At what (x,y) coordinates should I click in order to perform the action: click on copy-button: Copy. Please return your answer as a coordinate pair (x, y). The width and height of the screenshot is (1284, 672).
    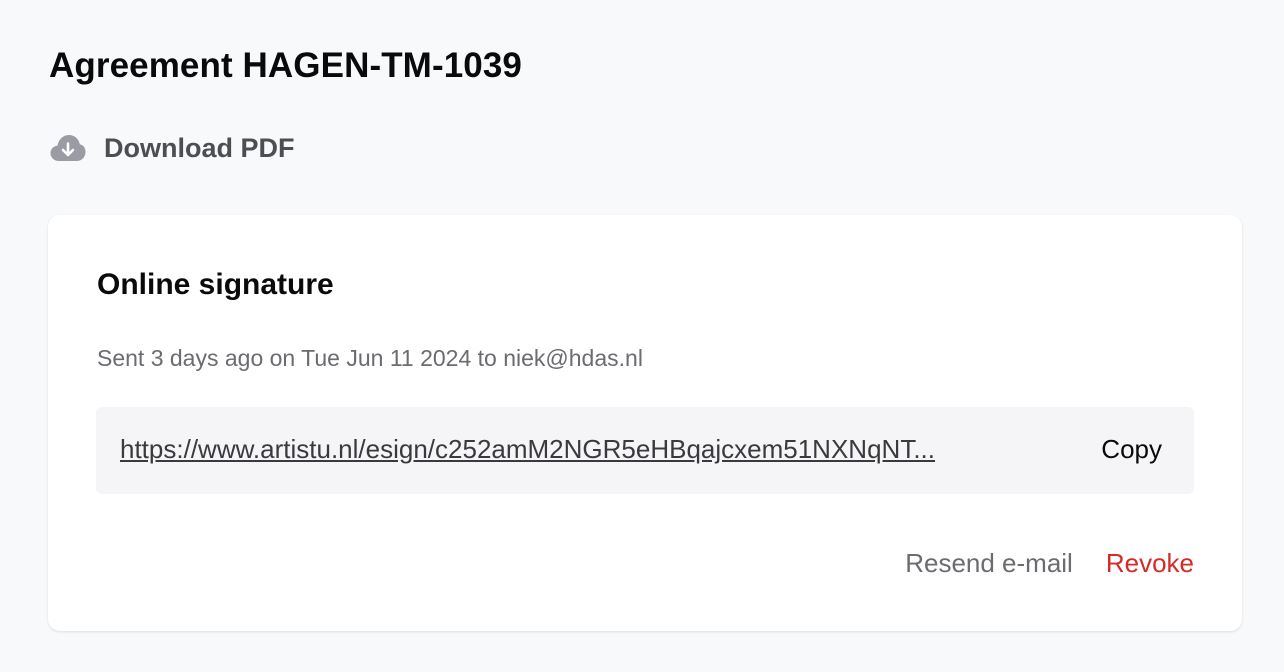
    Looking at the image, I should click on (1131, 449).